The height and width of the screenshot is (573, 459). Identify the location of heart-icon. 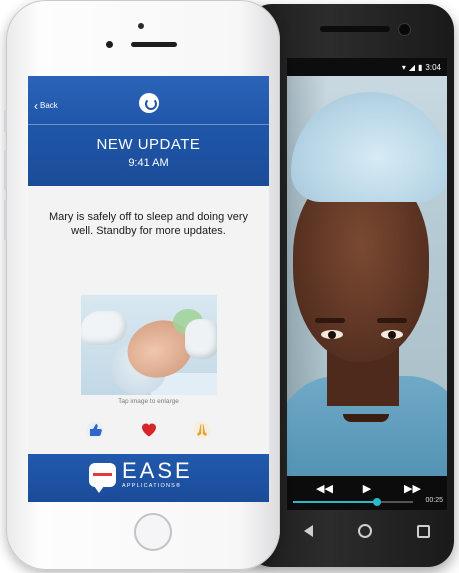
(149, 430).